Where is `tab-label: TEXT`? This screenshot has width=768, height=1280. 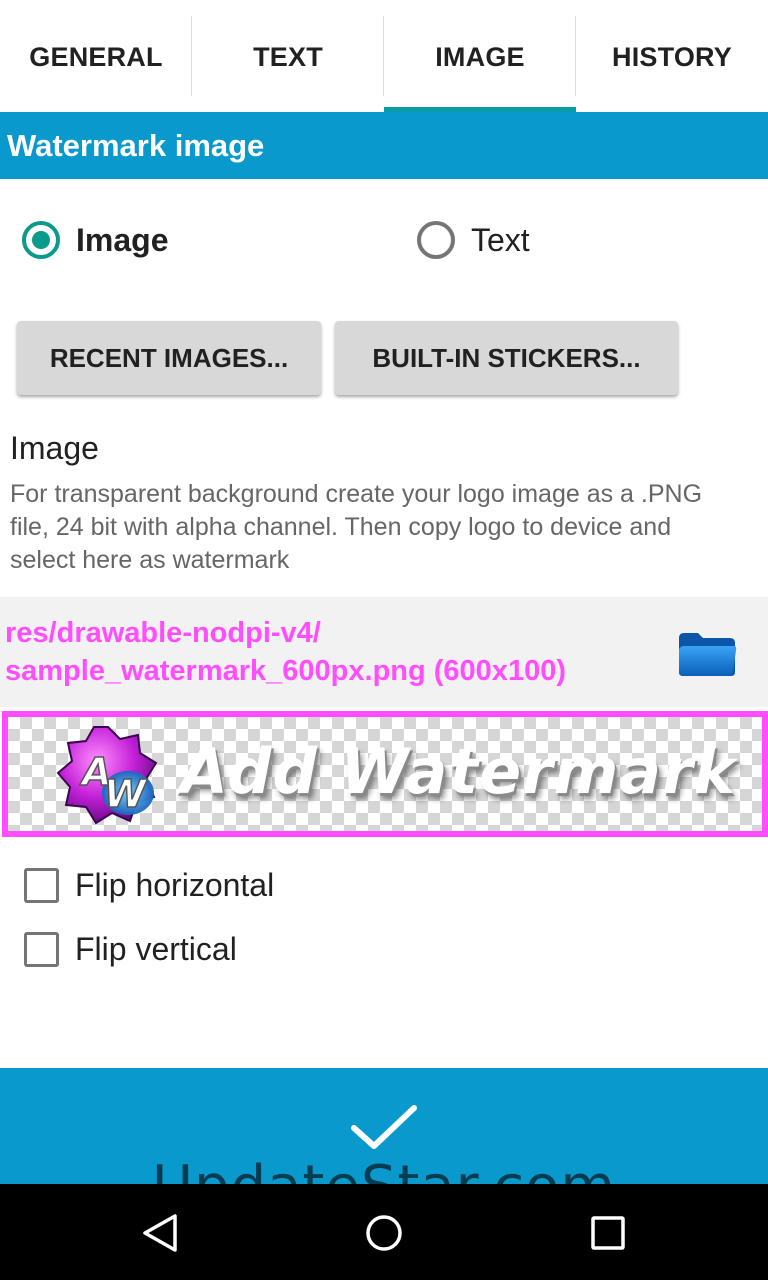
tab-label: TEXT is located at coordinates (288, 56).